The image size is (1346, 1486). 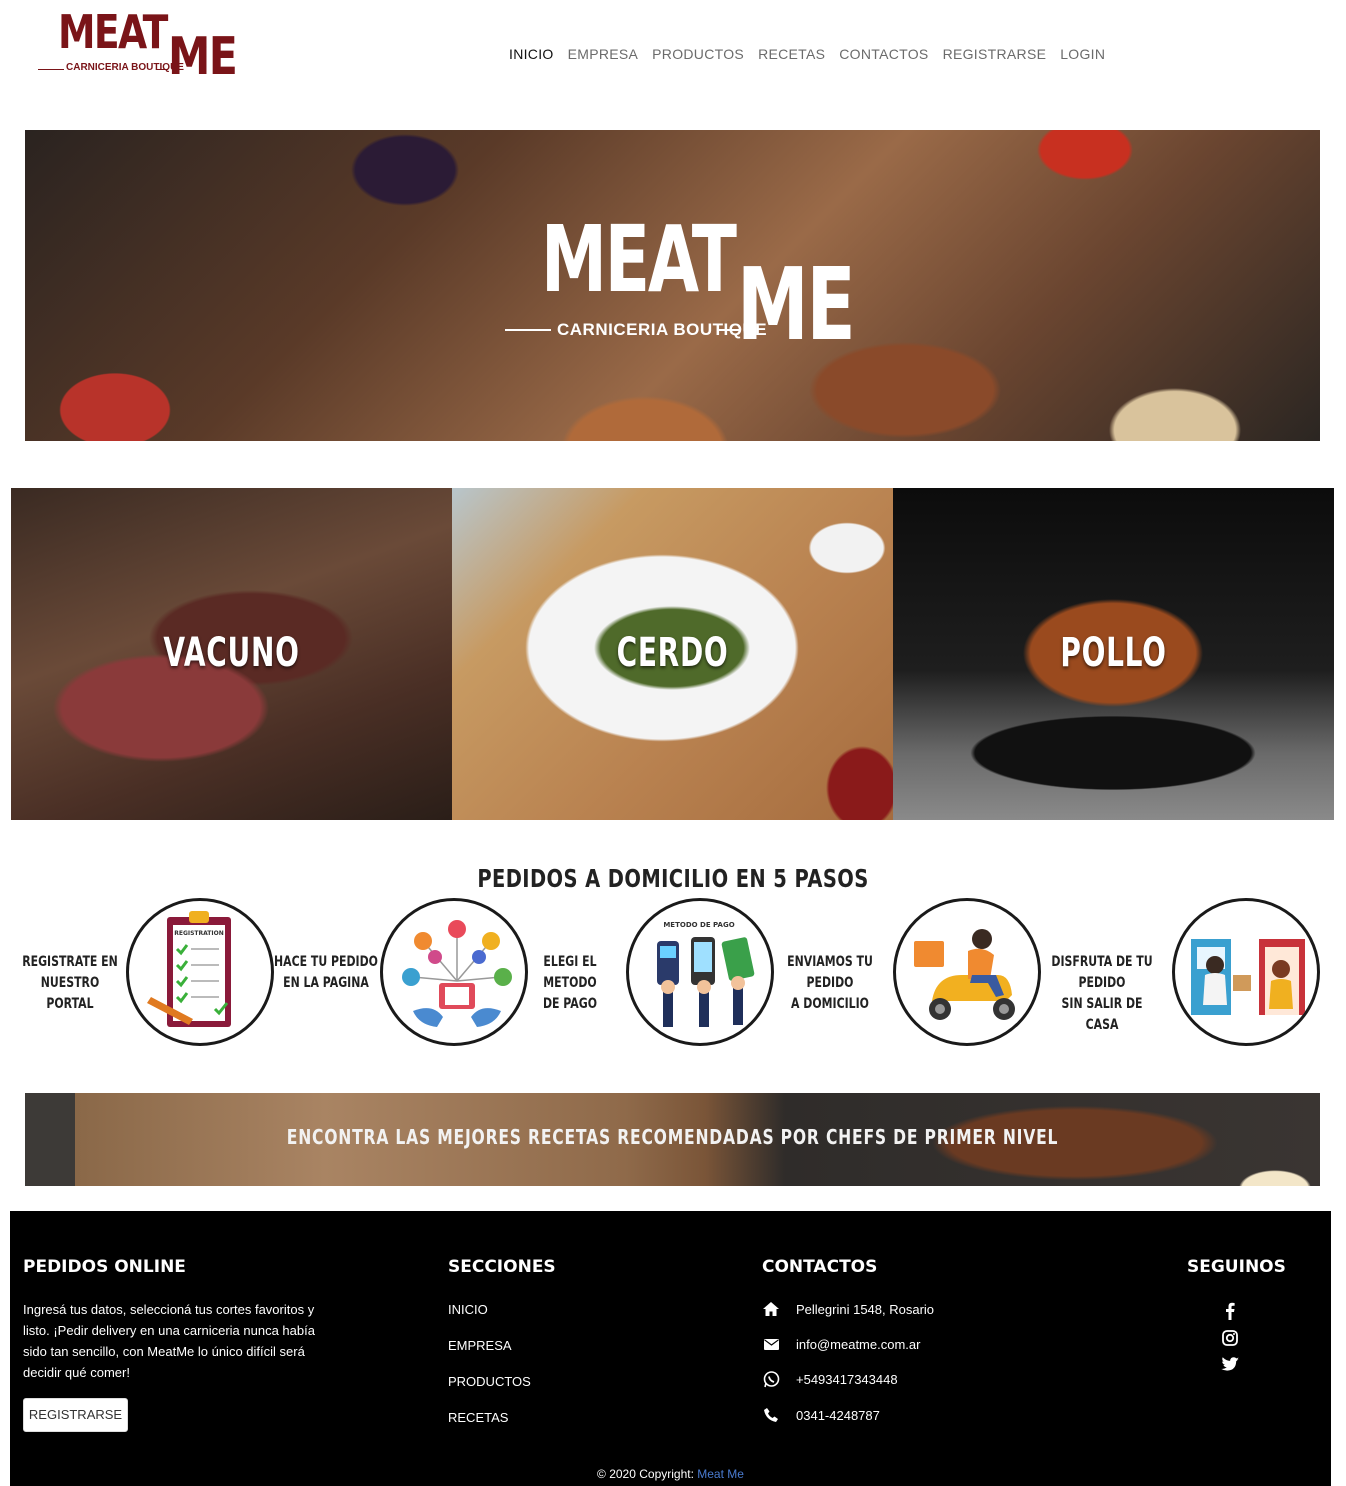 What do you see at coordinates (125, 67) in the screenshot?
I see `logo-tagline: CARNICERIA BOUTIQUE` at bounding box center [125, 67].